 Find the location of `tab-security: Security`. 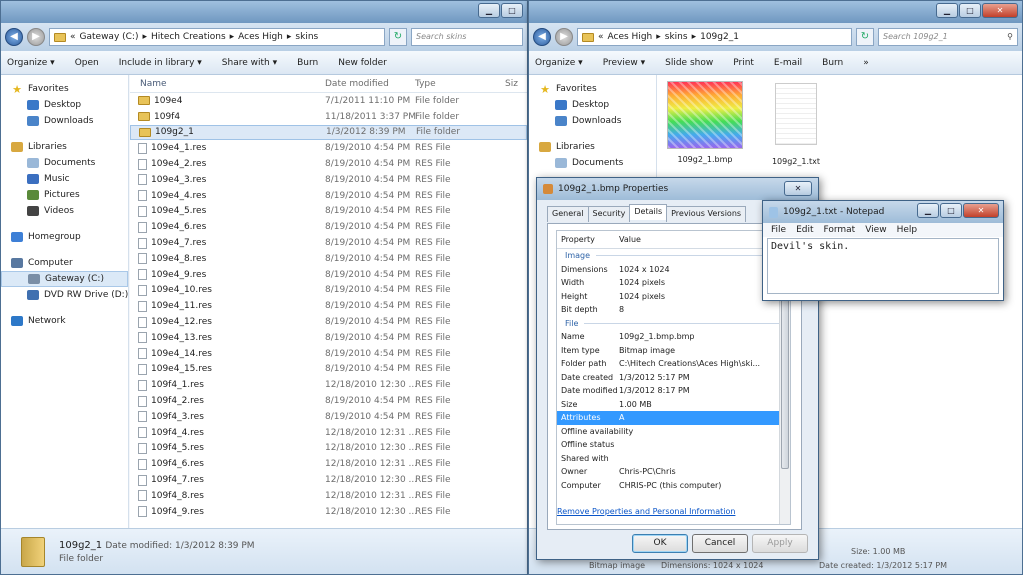

tab-security: Security is located at coordinates (609, 214).